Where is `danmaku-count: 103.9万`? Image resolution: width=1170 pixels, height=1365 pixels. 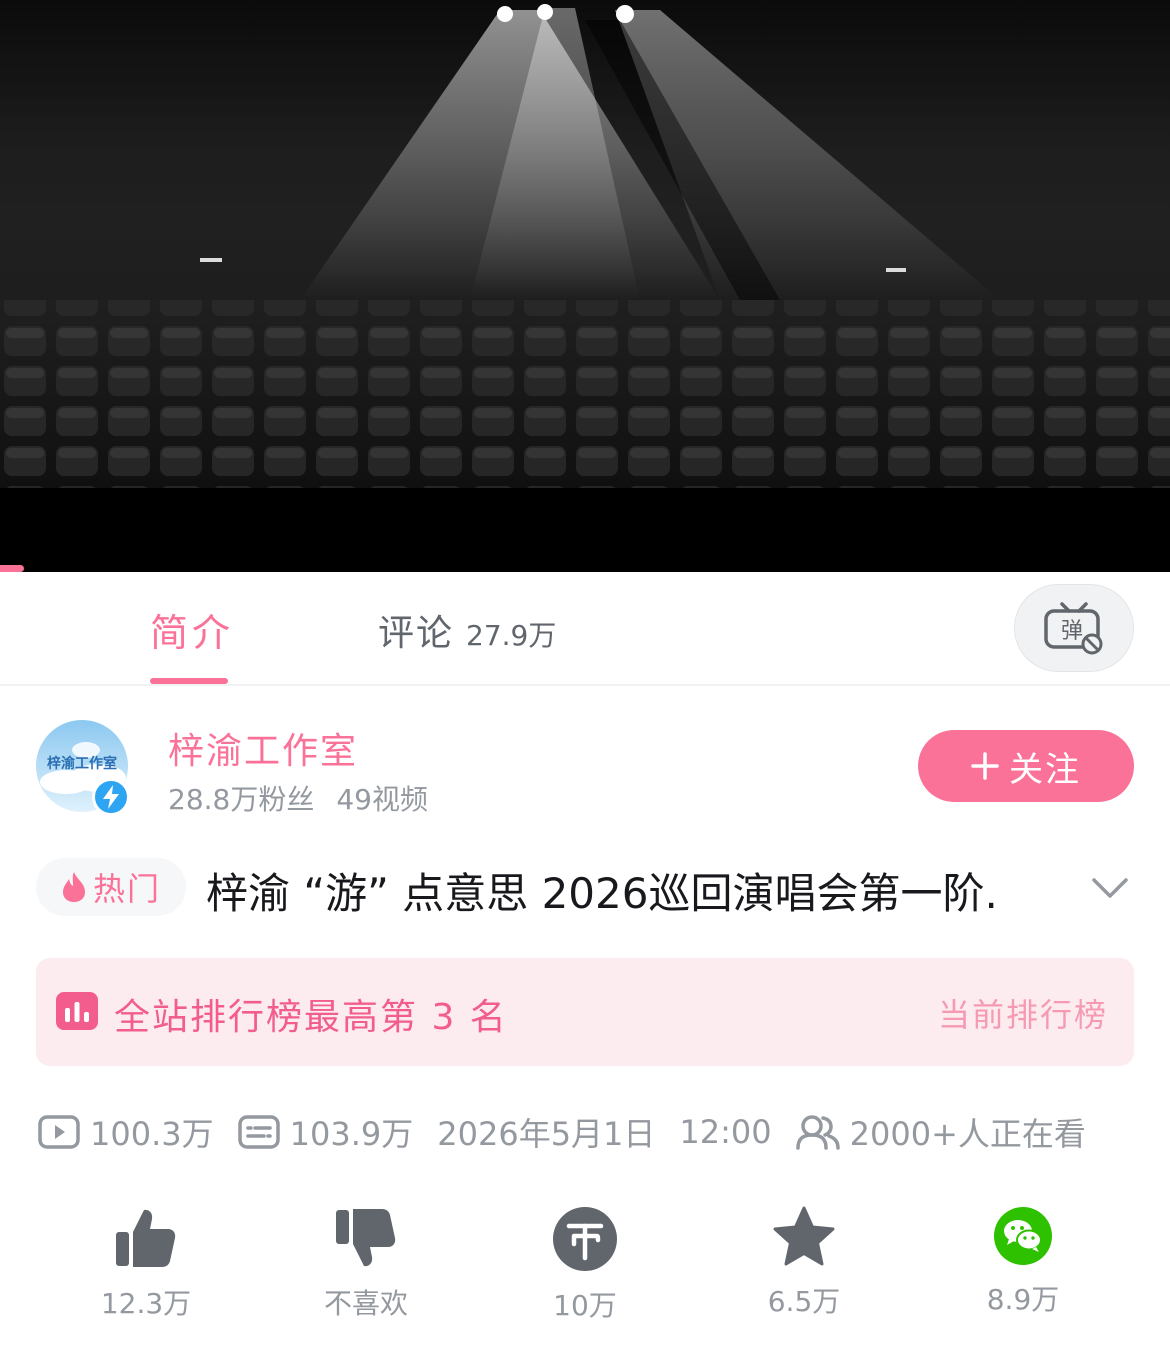
danmaku-count: 103.9万 is located at coordinates (351, 1134).